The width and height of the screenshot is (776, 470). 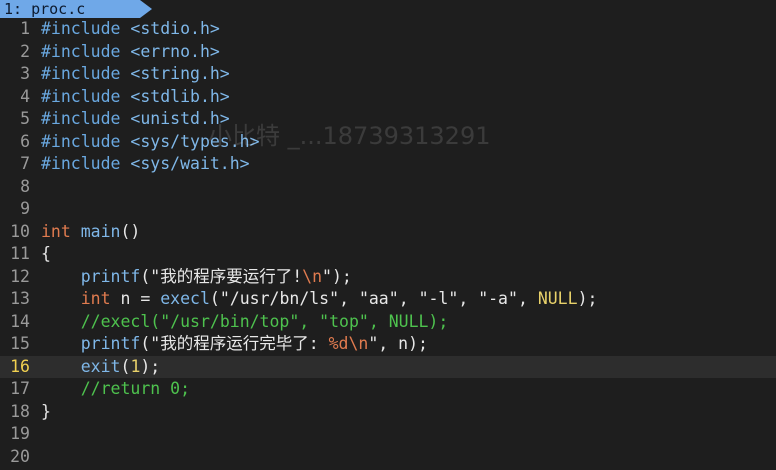 I want to click on code-token: "-l", so click(x=438, y=298).